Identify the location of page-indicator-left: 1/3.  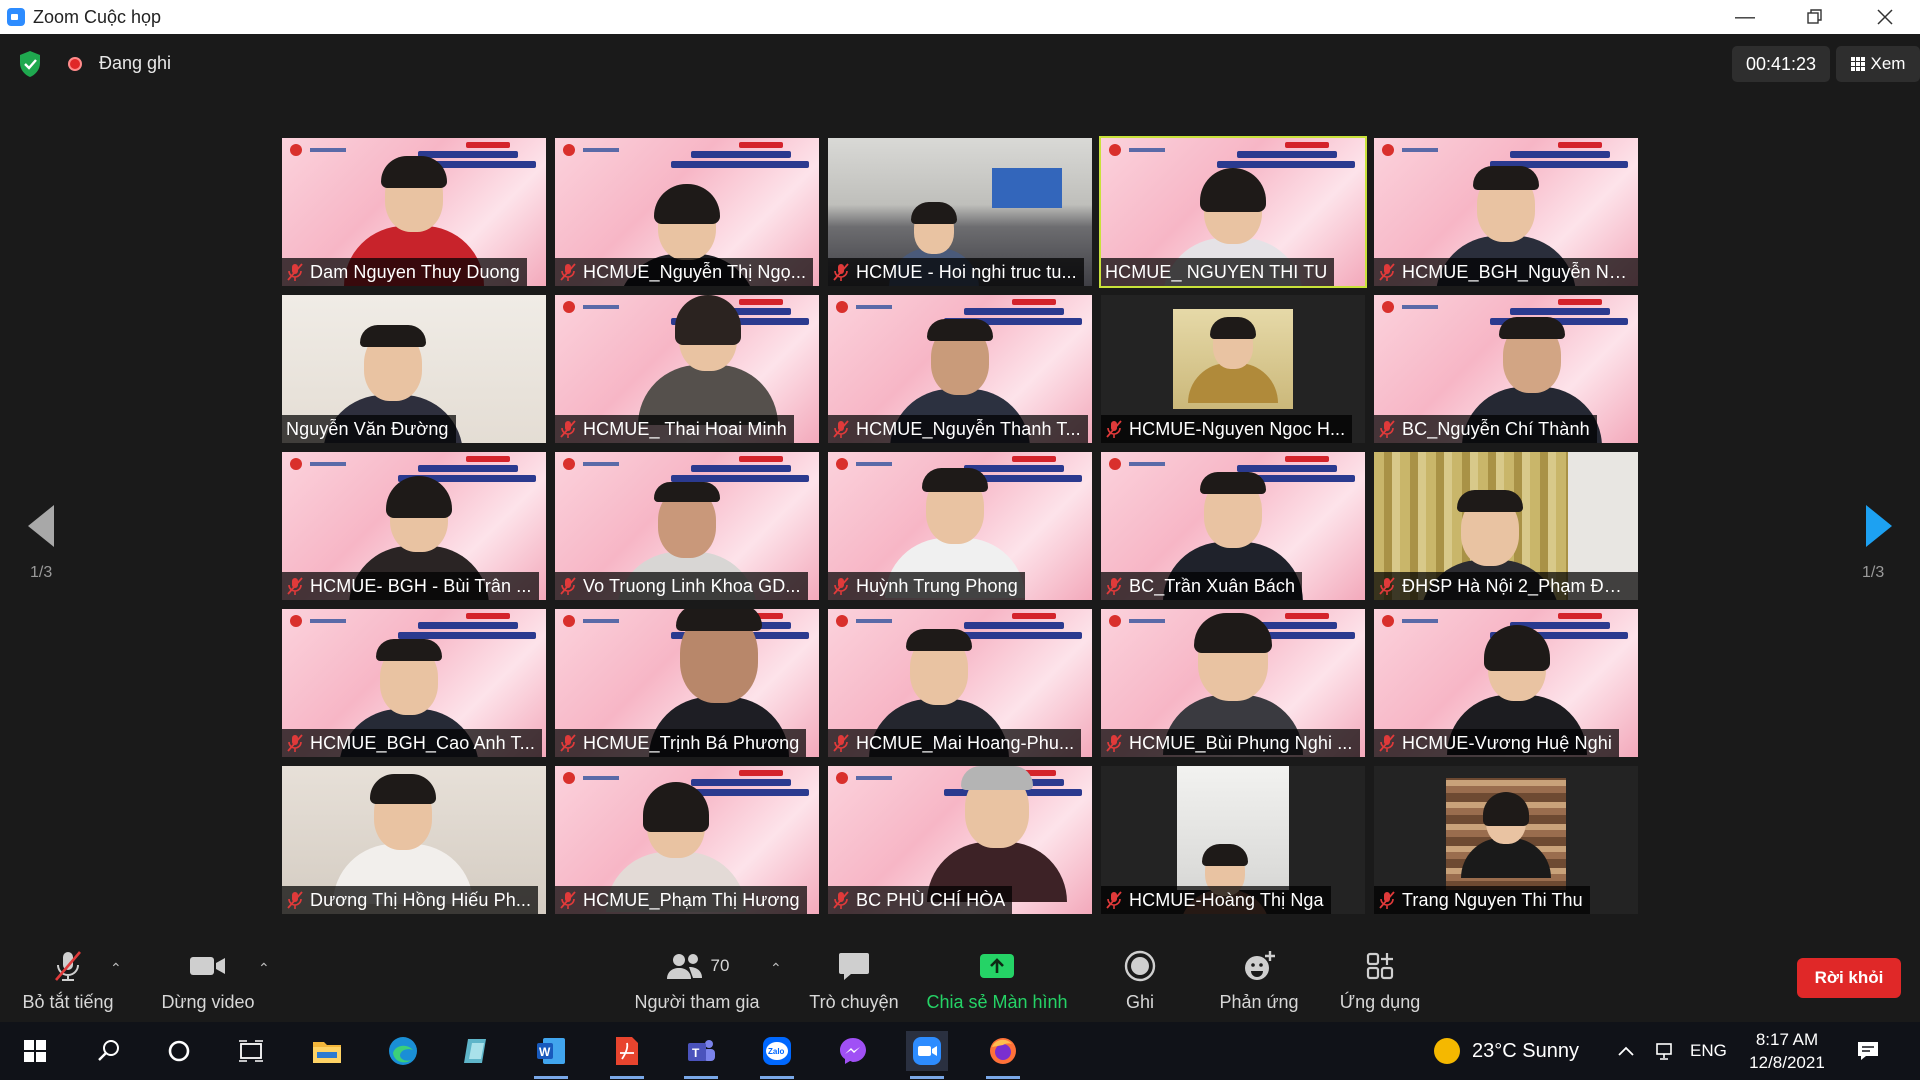
(41, 572).